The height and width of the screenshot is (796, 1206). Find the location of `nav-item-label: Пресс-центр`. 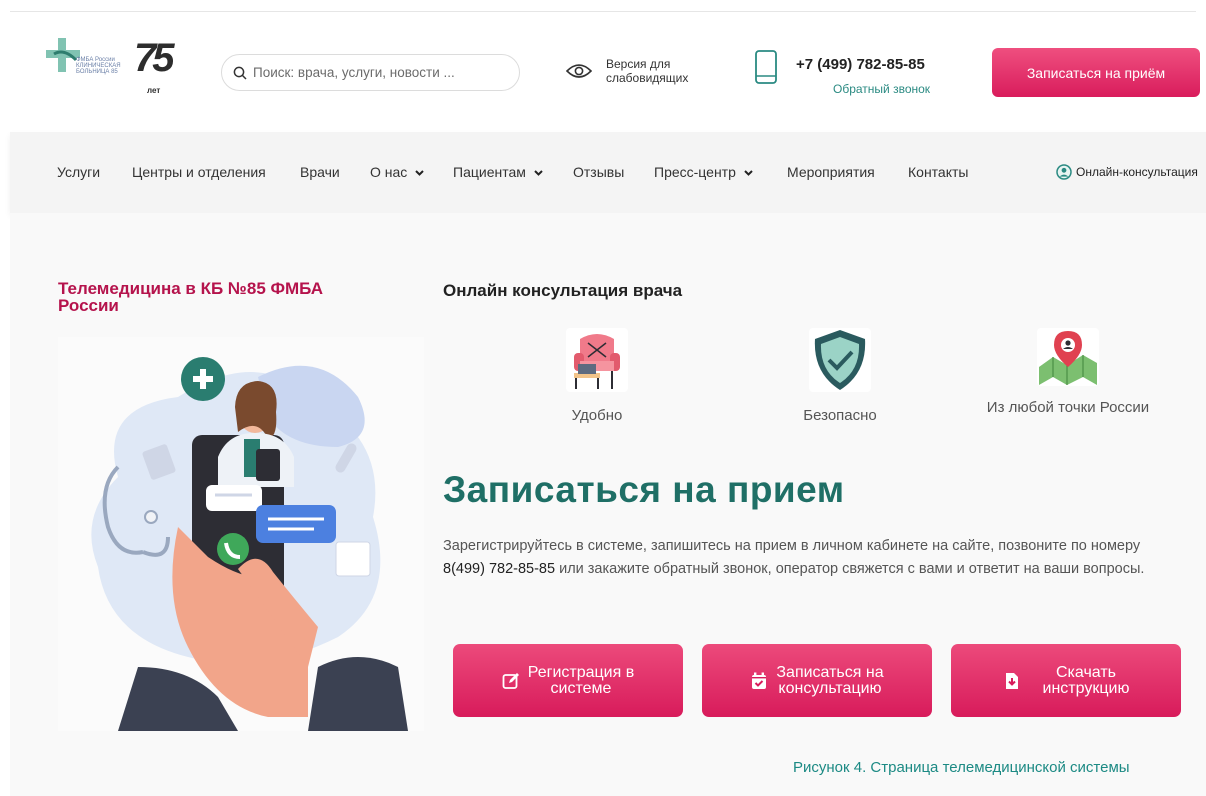

nav-item-label: Пресс-центр is located at coordinates (695, 172).